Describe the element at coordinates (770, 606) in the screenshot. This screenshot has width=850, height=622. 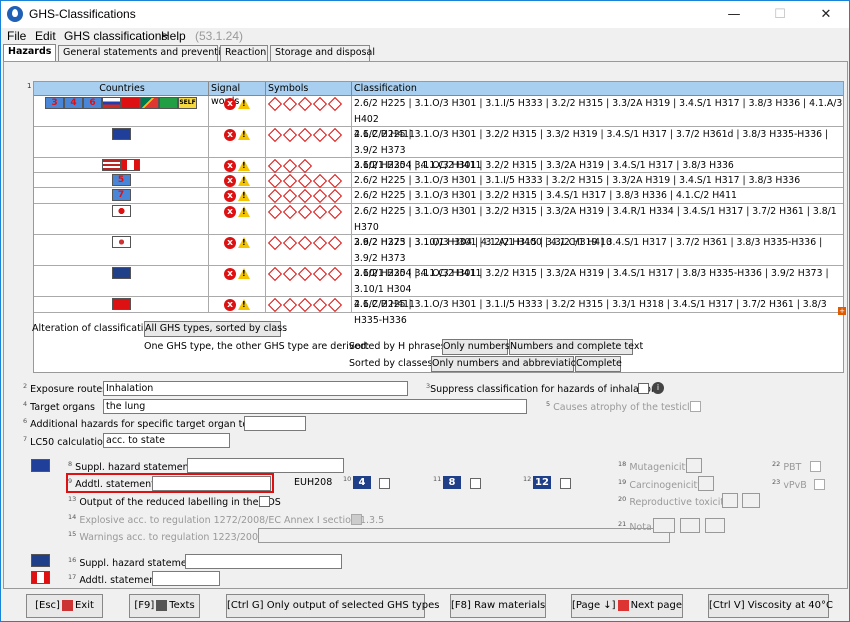
I see `viscosity-button: [Ctrl V] Viscosity at 40°C` at that location.